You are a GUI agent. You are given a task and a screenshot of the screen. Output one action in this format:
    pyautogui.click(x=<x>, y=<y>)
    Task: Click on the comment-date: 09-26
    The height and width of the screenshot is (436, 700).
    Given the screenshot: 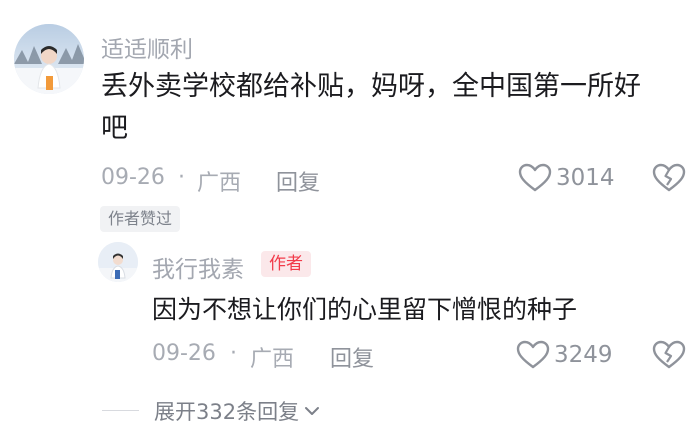 What is the action you would take?
    pyautogui.click(x=133, y=177)
    